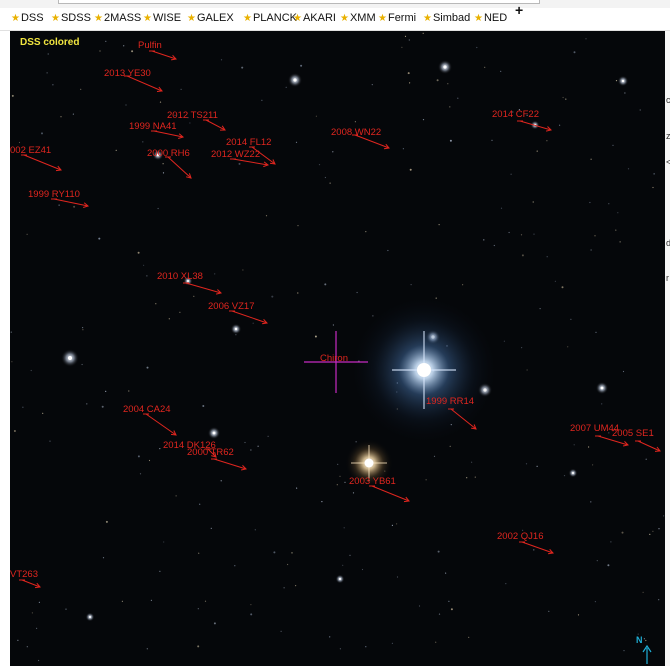 Image resolution: width=670 pixels, height=666 pixels. I want to click on survey-button-planck: ★PLANCK, so click(270, 18).